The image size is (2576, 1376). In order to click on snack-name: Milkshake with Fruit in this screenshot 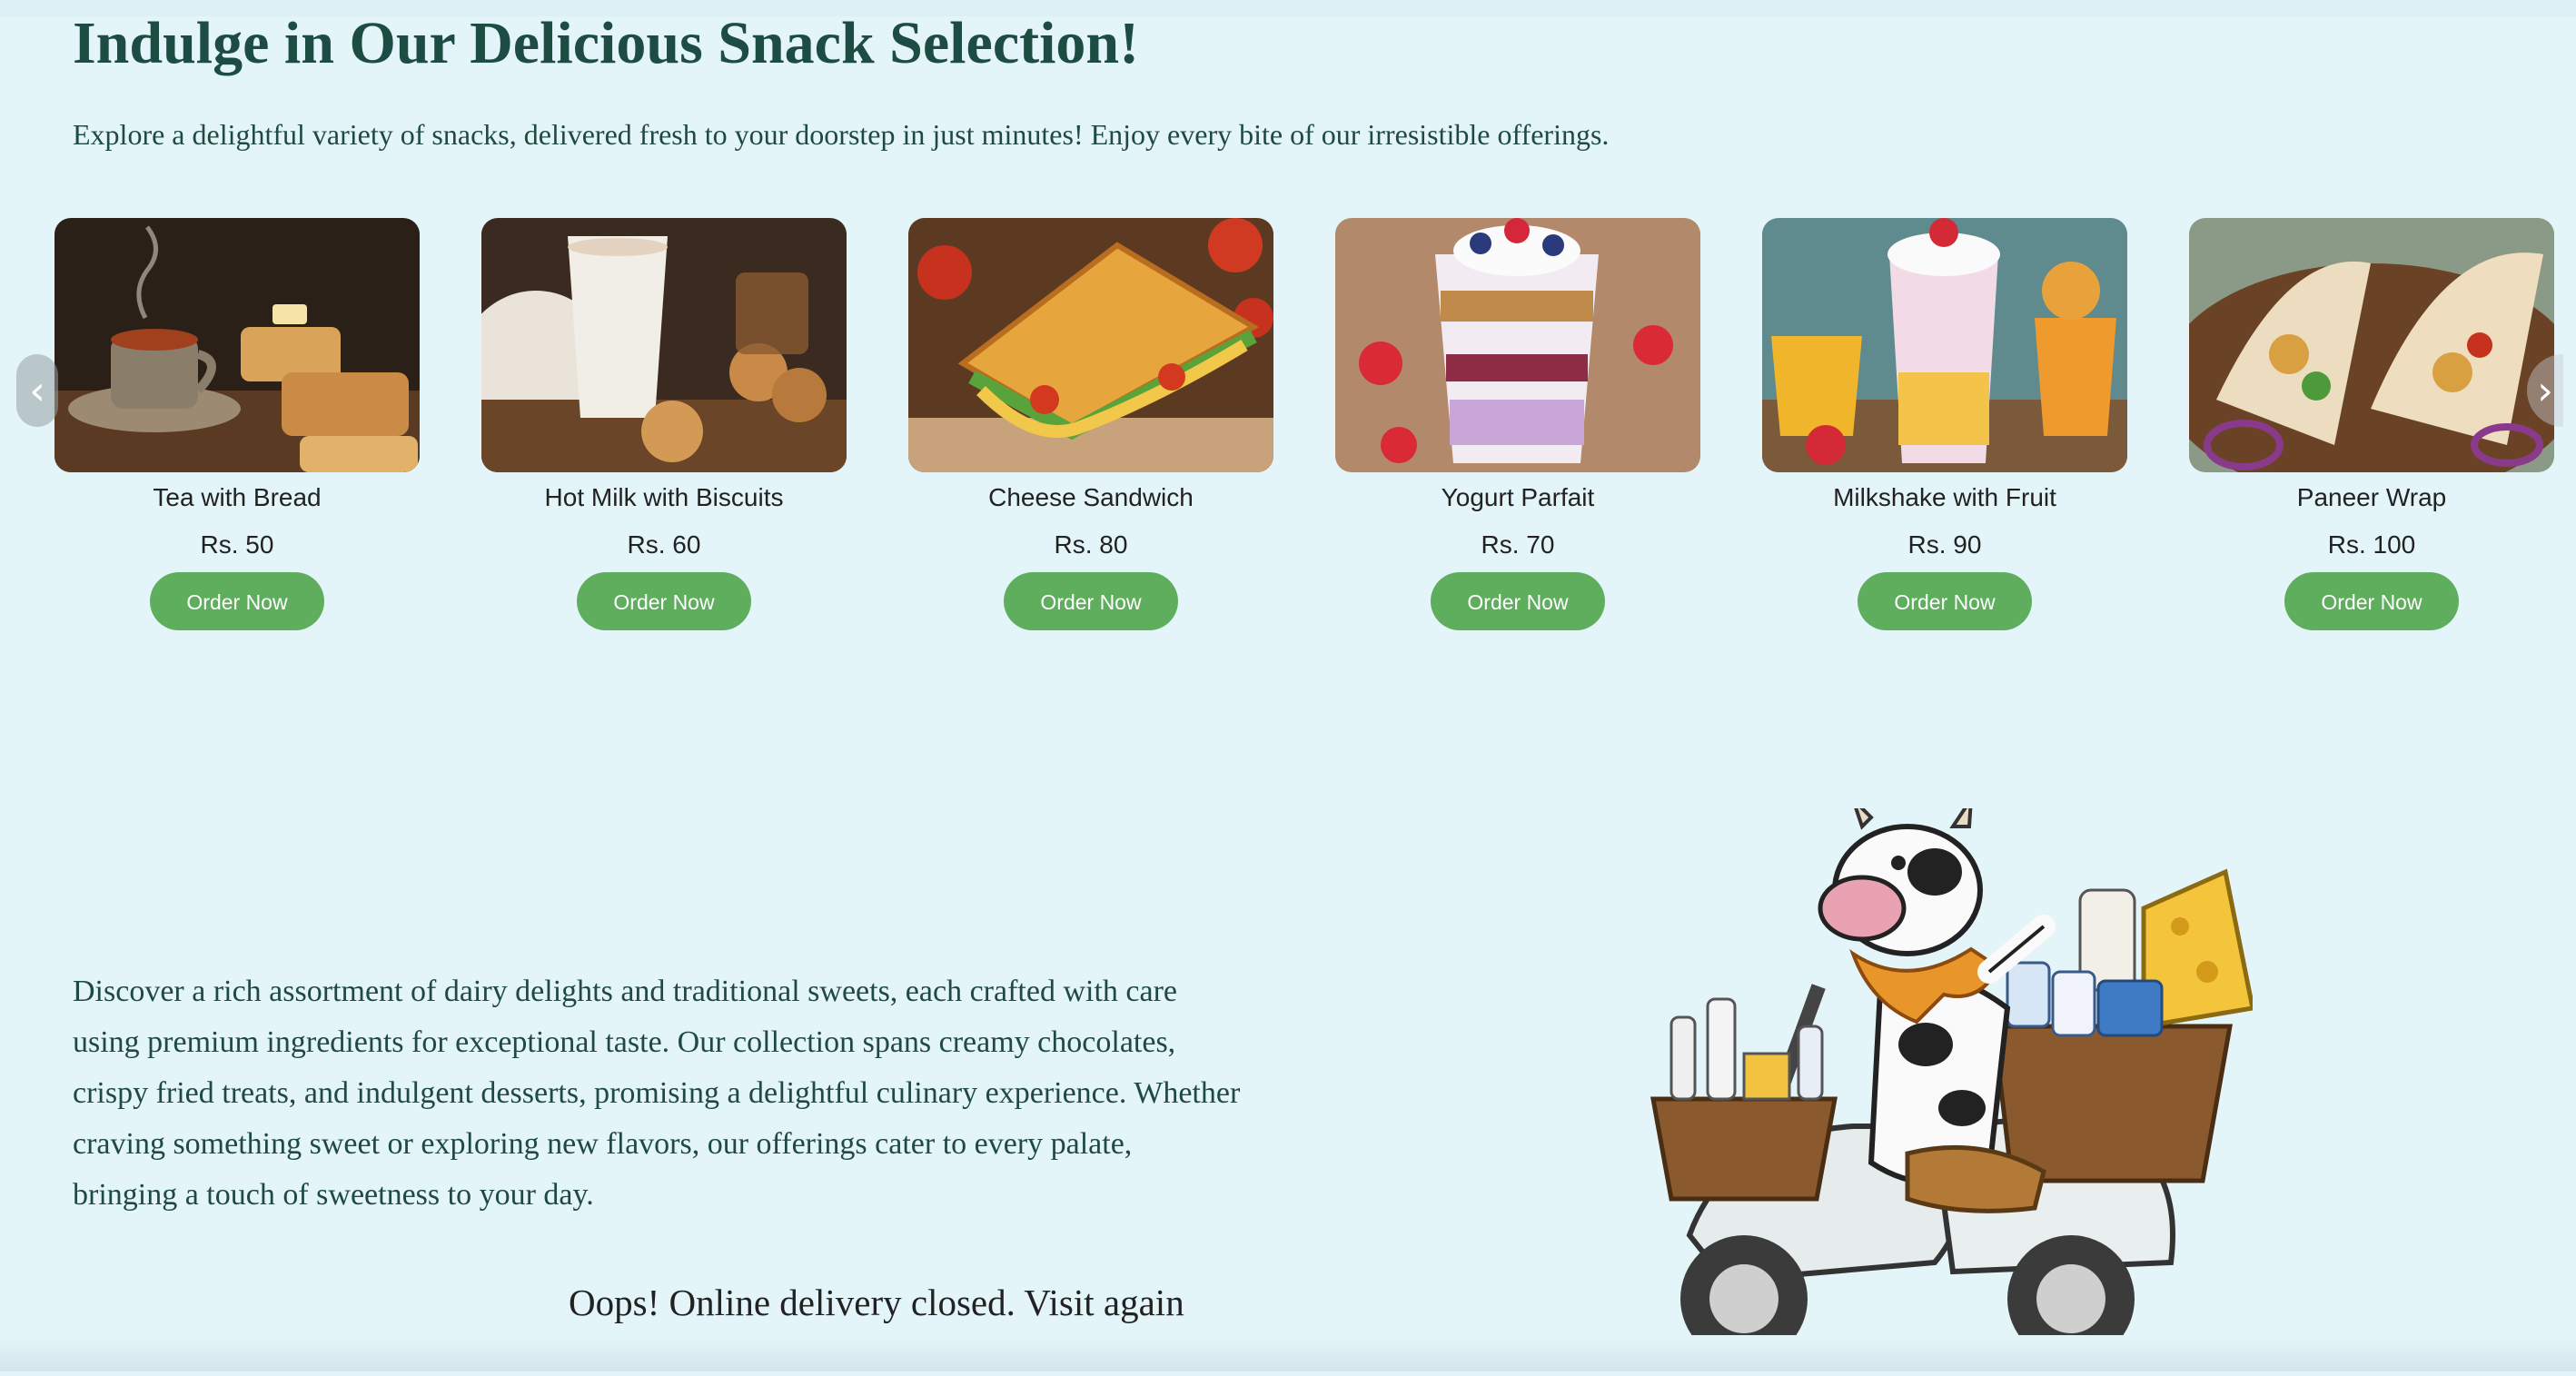, I will do `click(1944, 497)`.